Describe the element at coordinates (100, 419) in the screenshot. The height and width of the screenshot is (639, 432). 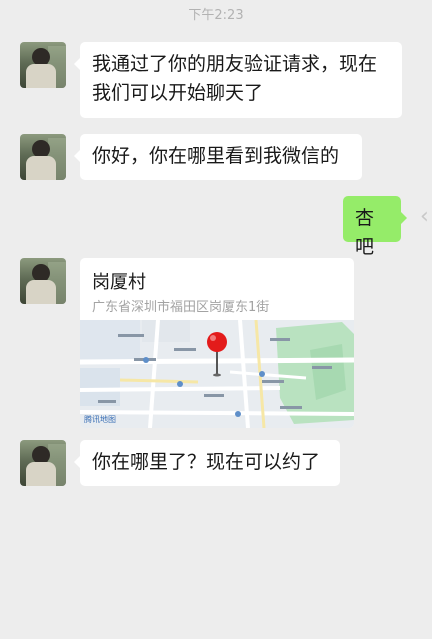
I see `map-provider-logo: 腾讯地图` at that location.